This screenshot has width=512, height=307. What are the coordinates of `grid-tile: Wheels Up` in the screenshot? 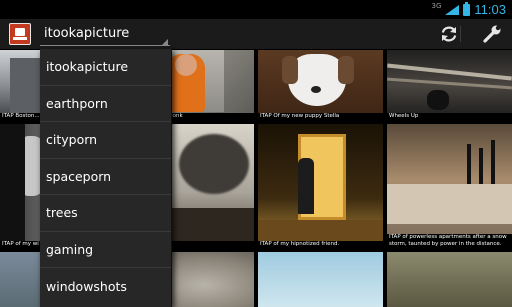 It's located at (449, 85).